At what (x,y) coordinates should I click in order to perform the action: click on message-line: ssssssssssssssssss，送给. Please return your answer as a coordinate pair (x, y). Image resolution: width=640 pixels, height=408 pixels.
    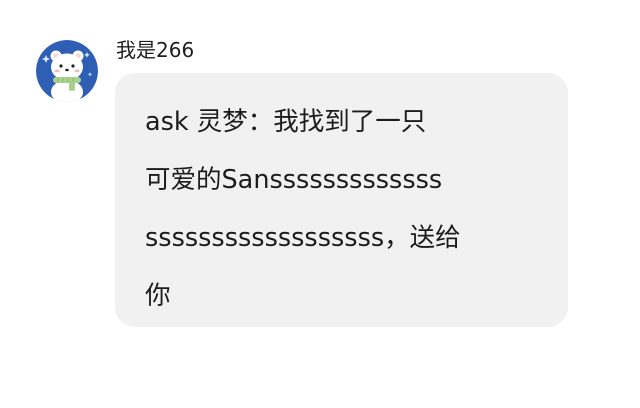
    Looking at the image, I should click on (303, 238).